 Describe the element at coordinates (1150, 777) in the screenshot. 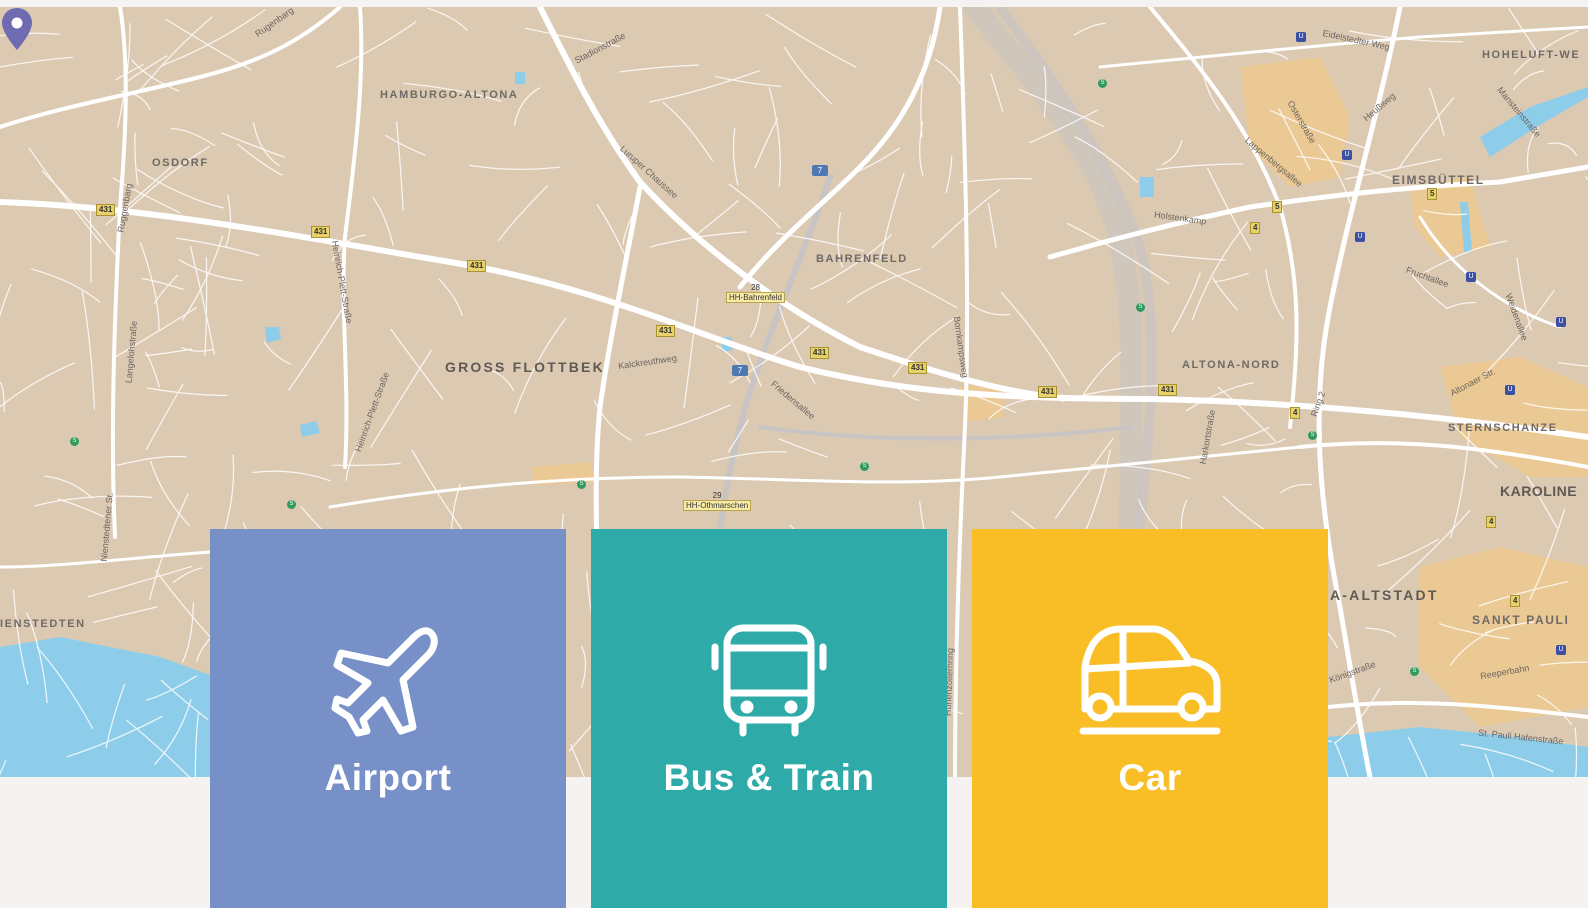

I see `car-label: Car` at that location.